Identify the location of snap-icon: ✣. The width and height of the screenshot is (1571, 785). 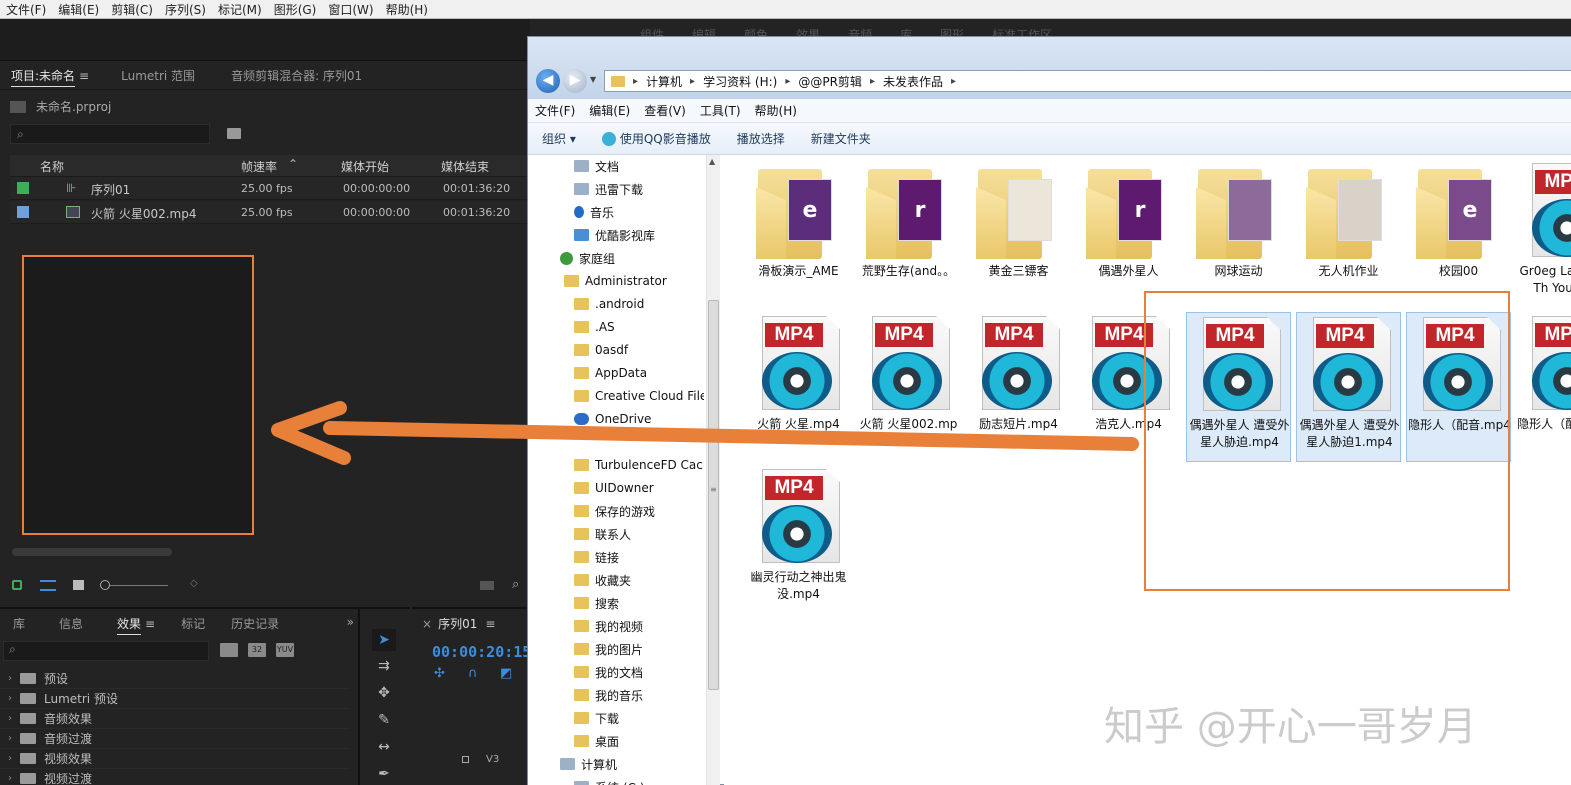
(439, 673).